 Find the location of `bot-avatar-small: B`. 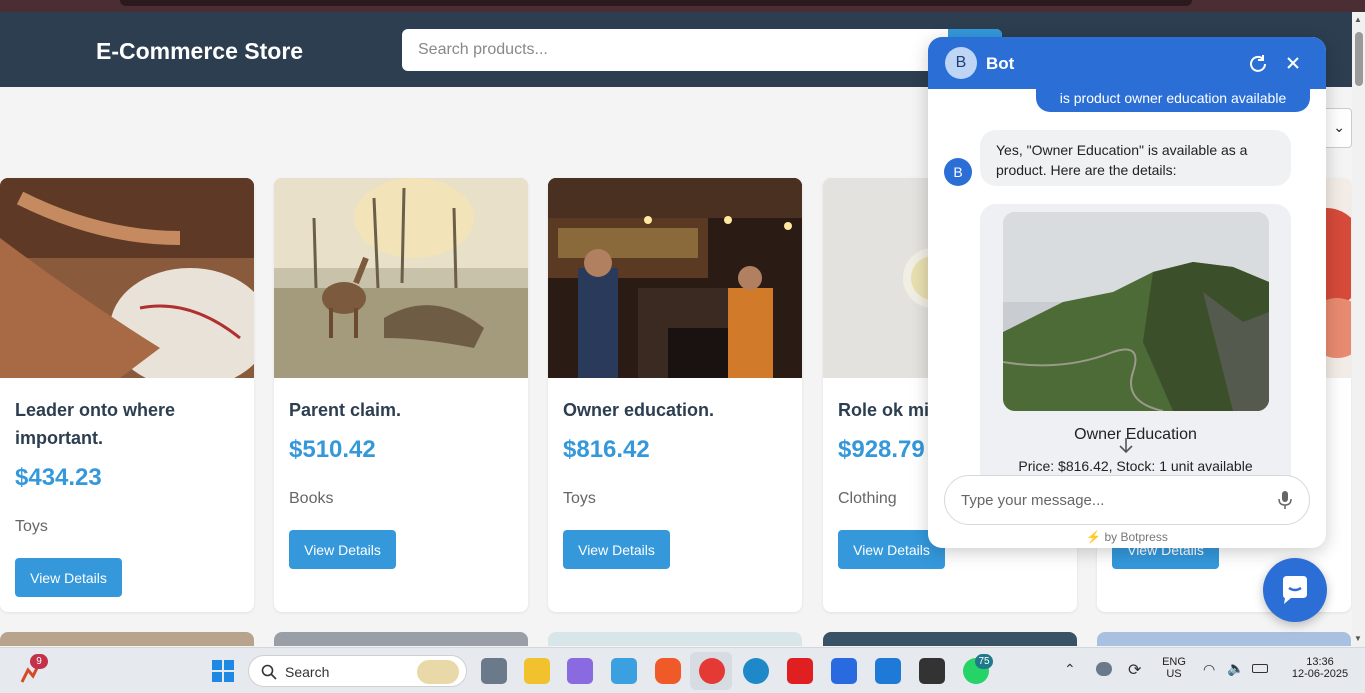

bot-avatar-small: B is located at coordinates (958, 172).